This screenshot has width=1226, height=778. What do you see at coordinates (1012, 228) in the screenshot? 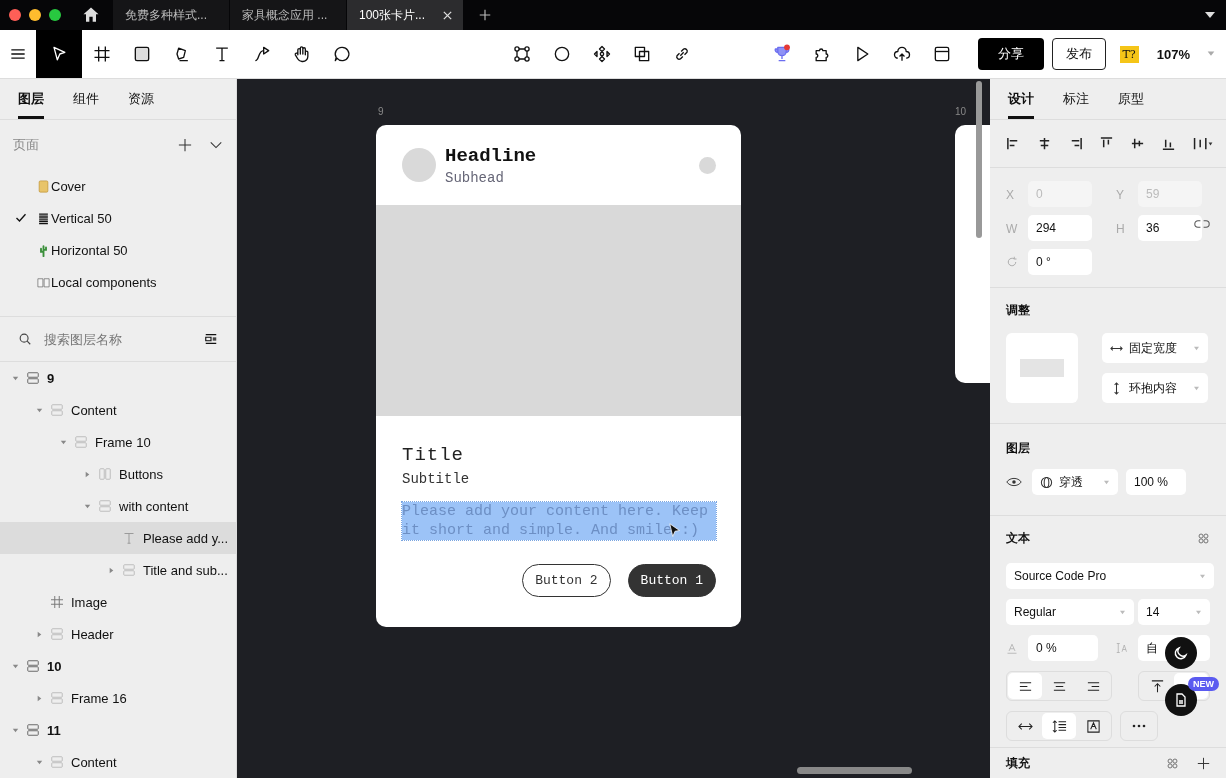
I see `field-label: W` at bounding box center [1012, 228].